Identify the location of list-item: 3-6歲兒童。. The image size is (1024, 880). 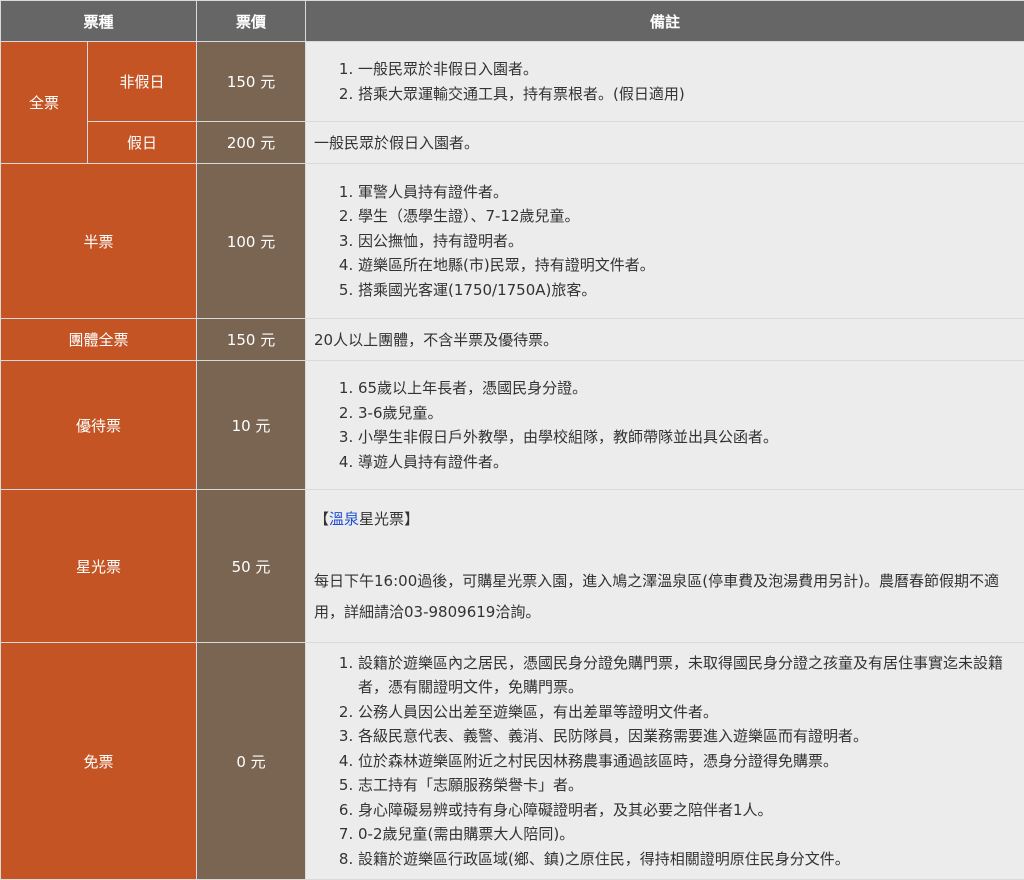
(688, 413).